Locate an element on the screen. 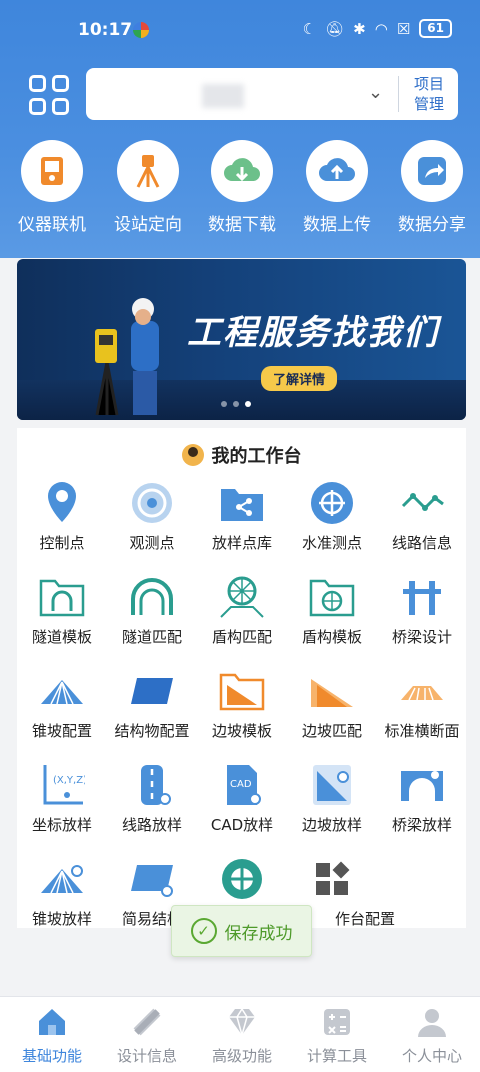 The image size is (480, 1072). divider is located at coordinates (398, 94).